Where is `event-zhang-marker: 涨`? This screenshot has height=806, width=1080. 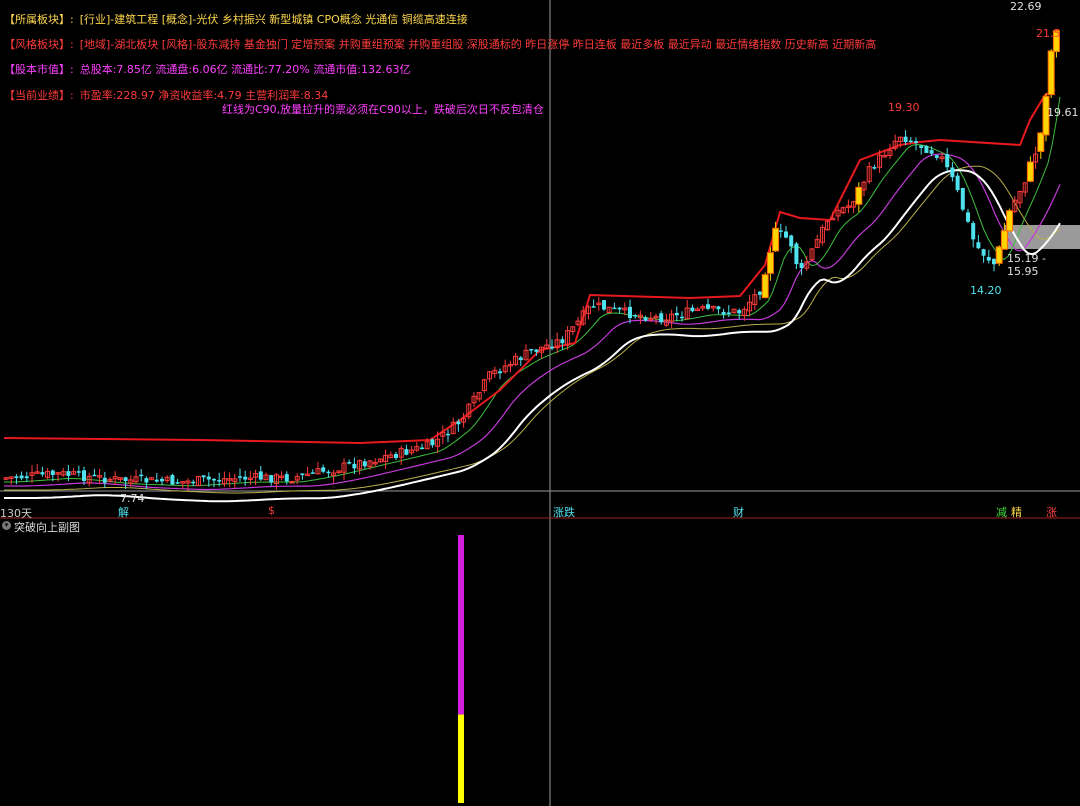 event-zhang-marker: 涨 is located at coordinates (1051, 512).